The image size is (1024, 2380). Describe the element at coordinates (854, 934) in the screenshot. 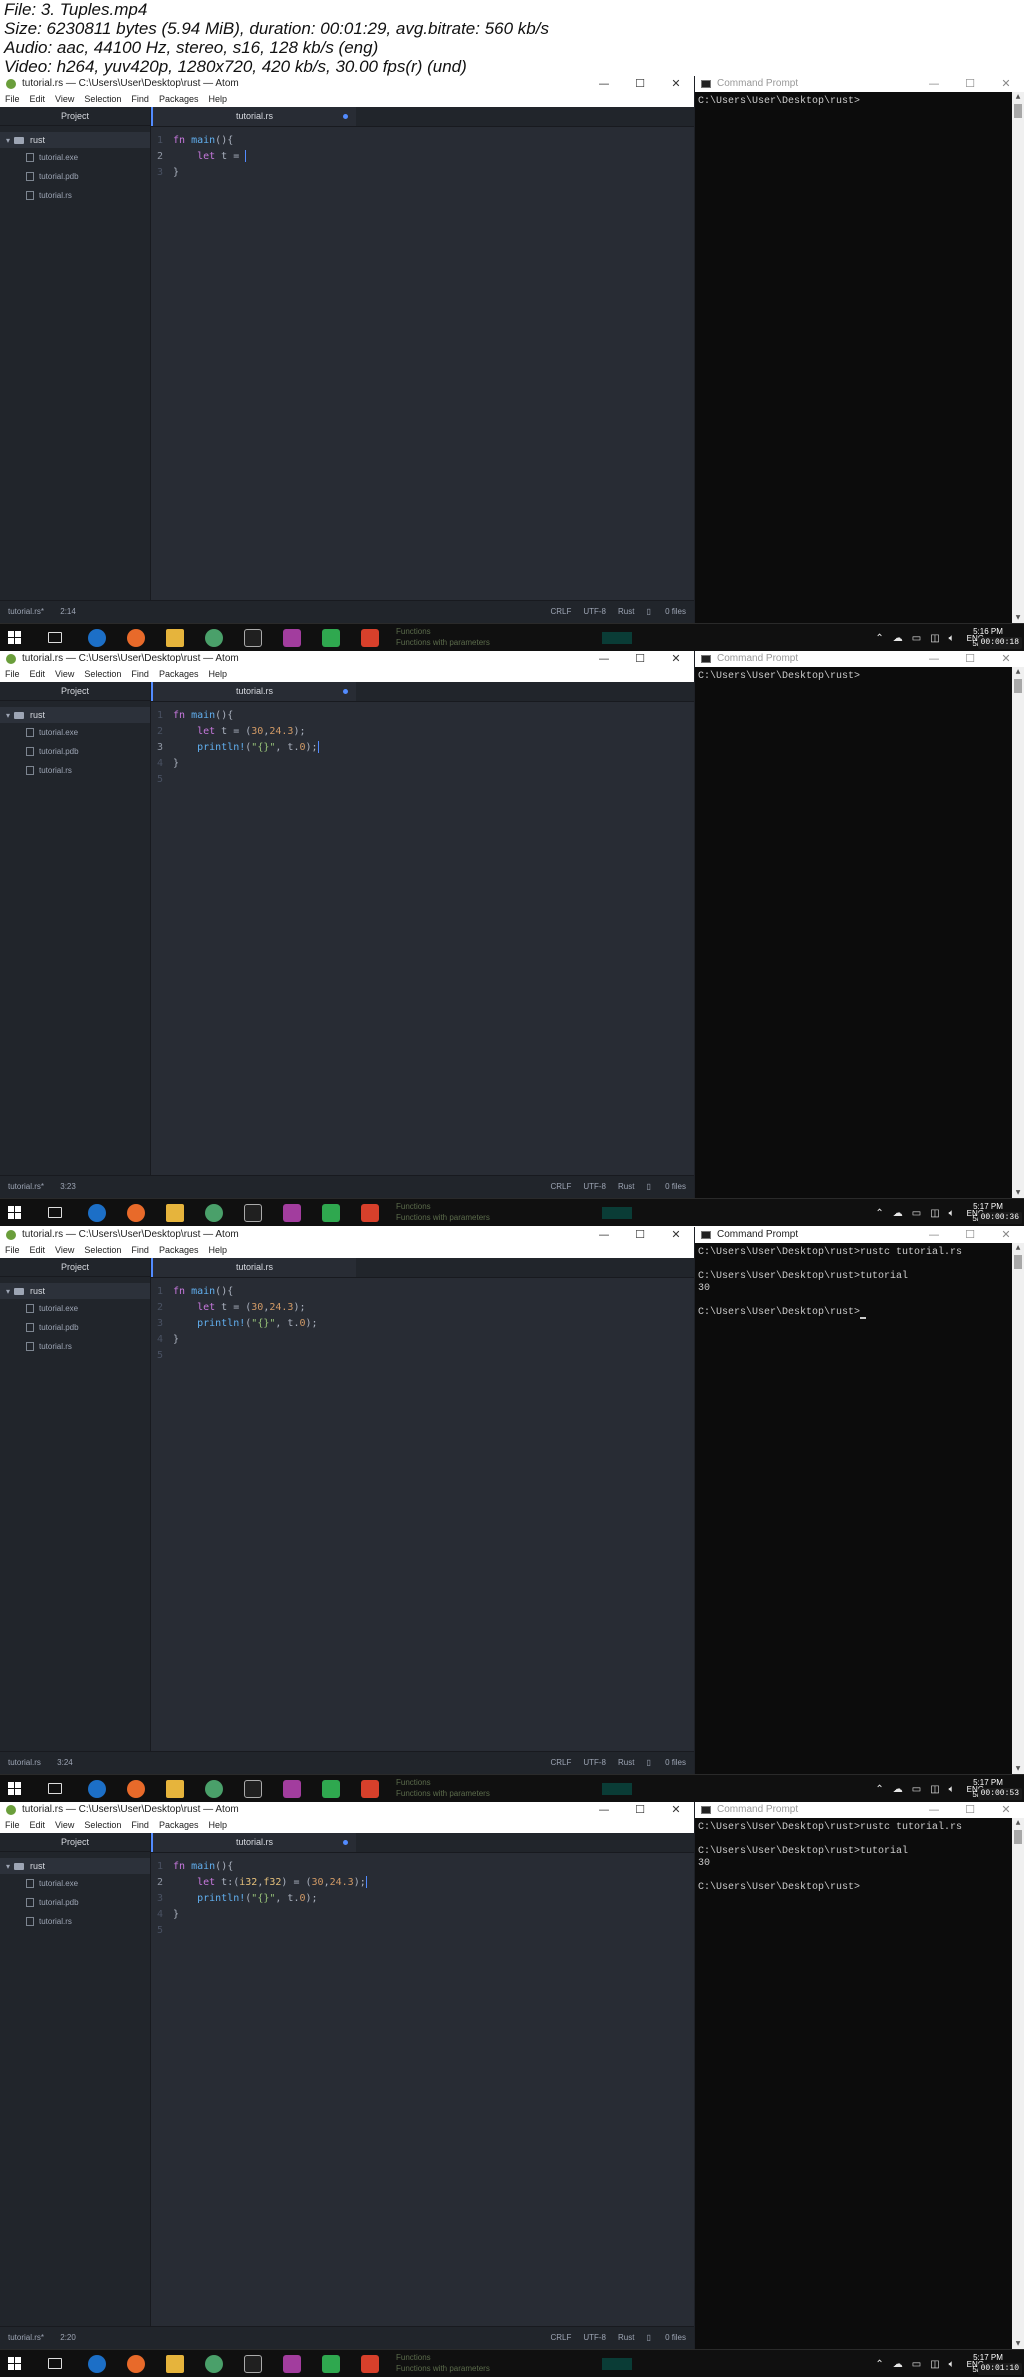

I see `cmd-output: C:\Users\User\Desktop\rust>` at that location.